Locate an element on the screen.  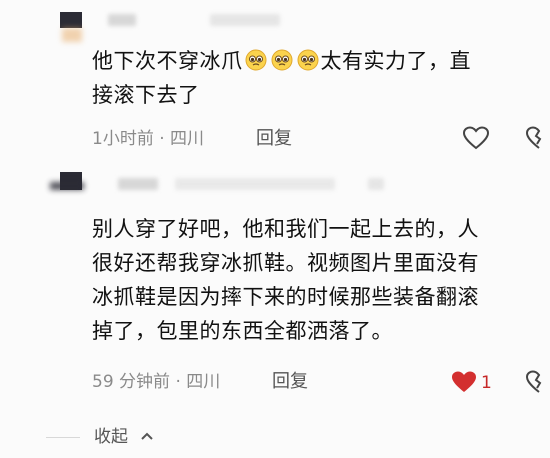
heart-outline-icon is located at coordinates (476, 138).